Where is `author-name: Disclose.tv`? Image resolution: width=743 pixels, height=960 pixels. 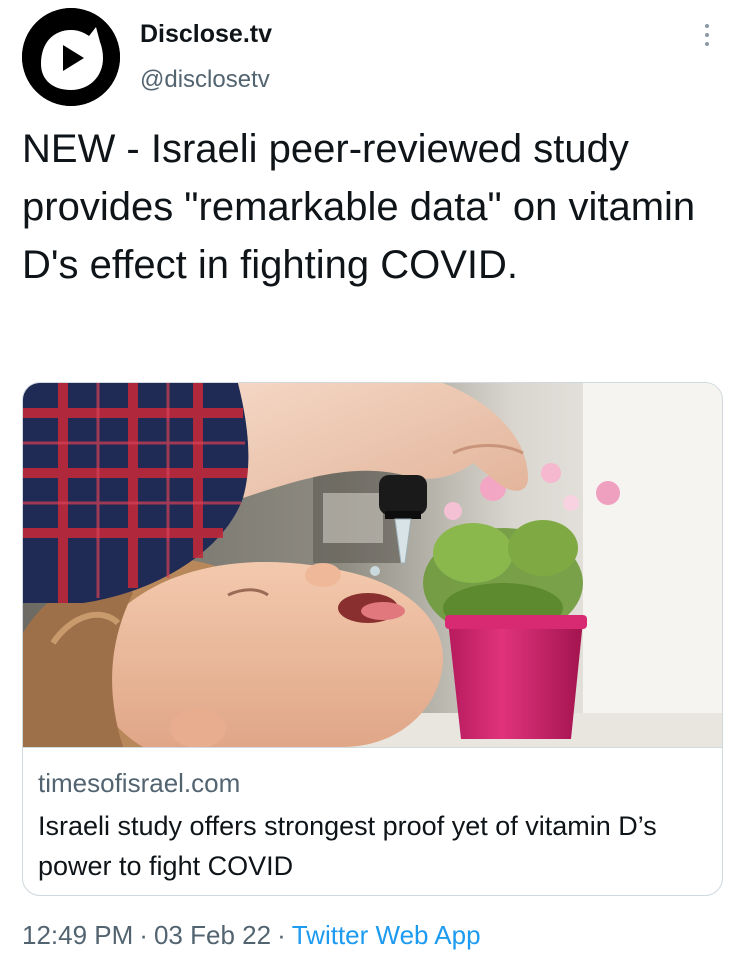 author-name: Disclose.tv is located at coordinates (206, 34).